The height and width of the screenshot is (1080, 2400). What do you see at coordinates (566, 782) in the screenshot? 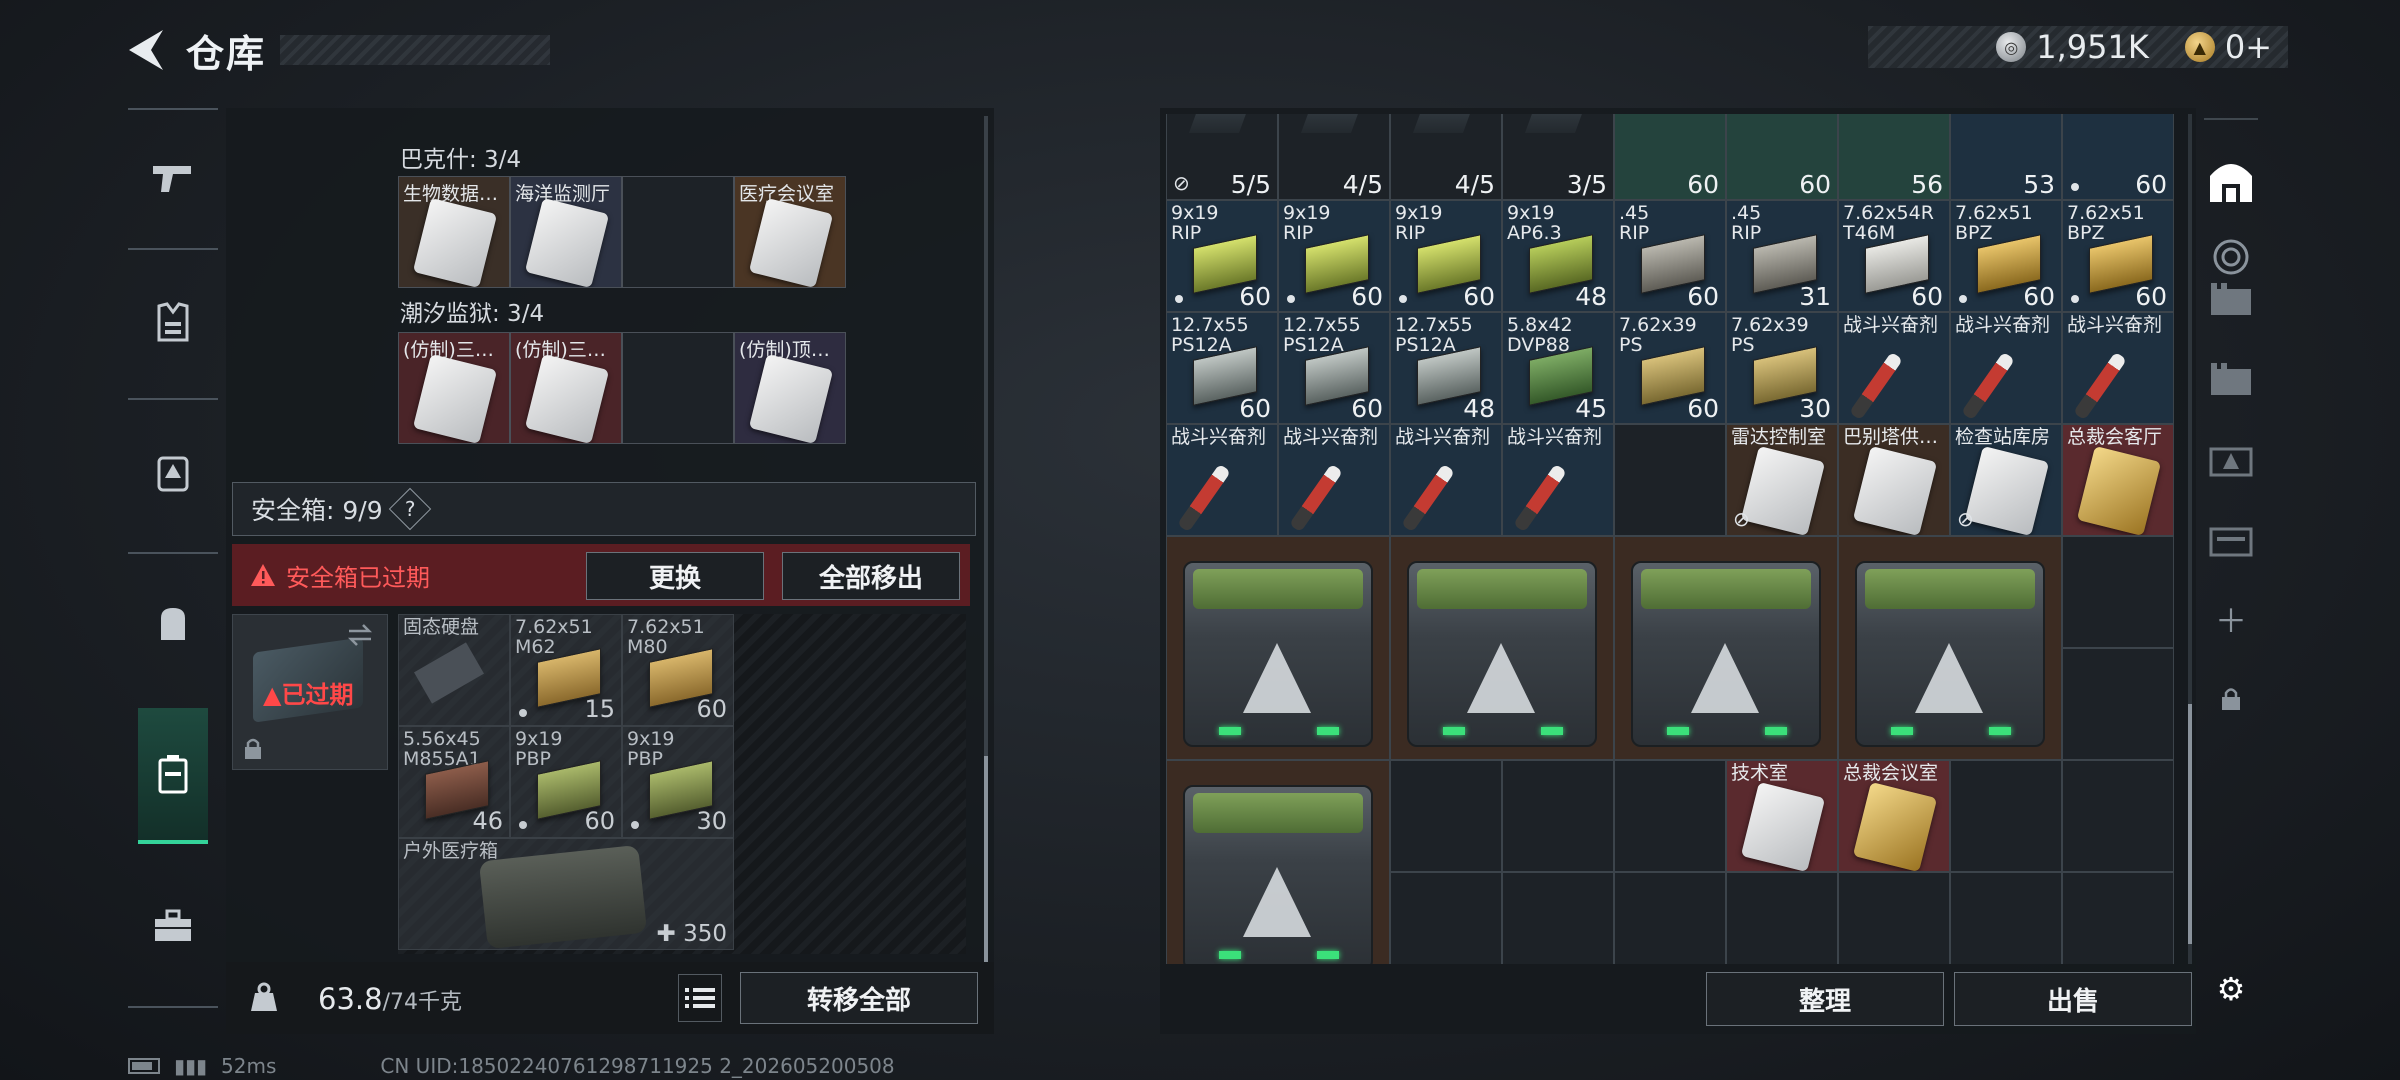
I see `safe-item: 9x19 PBP 60` at bounding box center [566, 782].